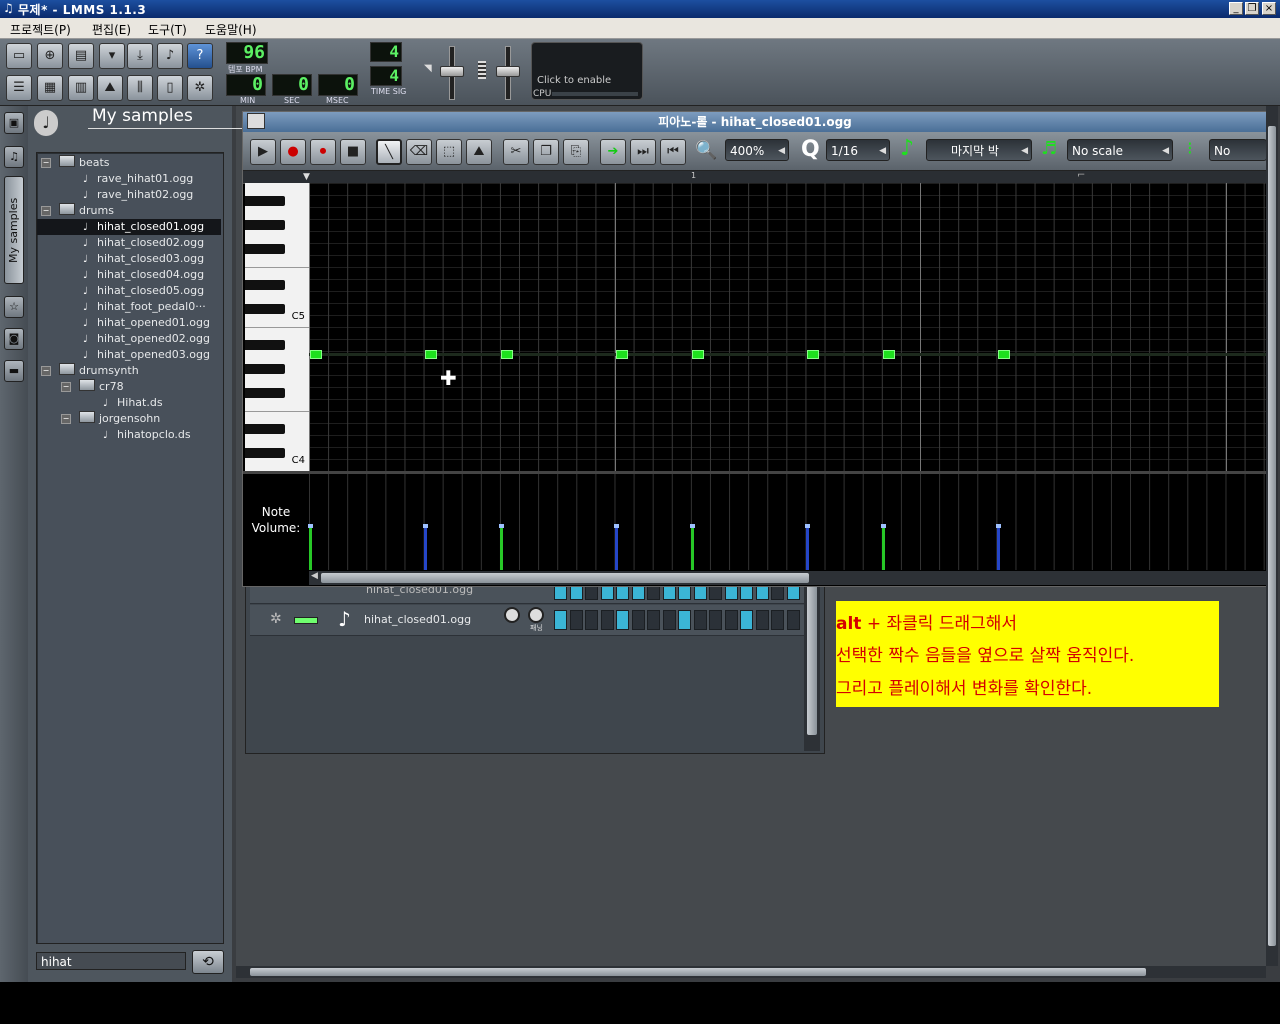  What do you see at coordinates (231, 29) in the screenshot?
I see `menu-help: 도움말(H)` at bounding box center [231, 29].